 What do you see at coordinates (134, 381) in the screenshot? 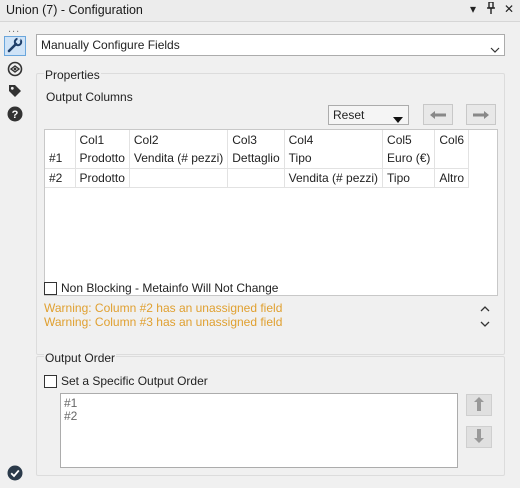
I see `specific-order-label: Set a Specific Output Order` at bounding box center [134, 381].